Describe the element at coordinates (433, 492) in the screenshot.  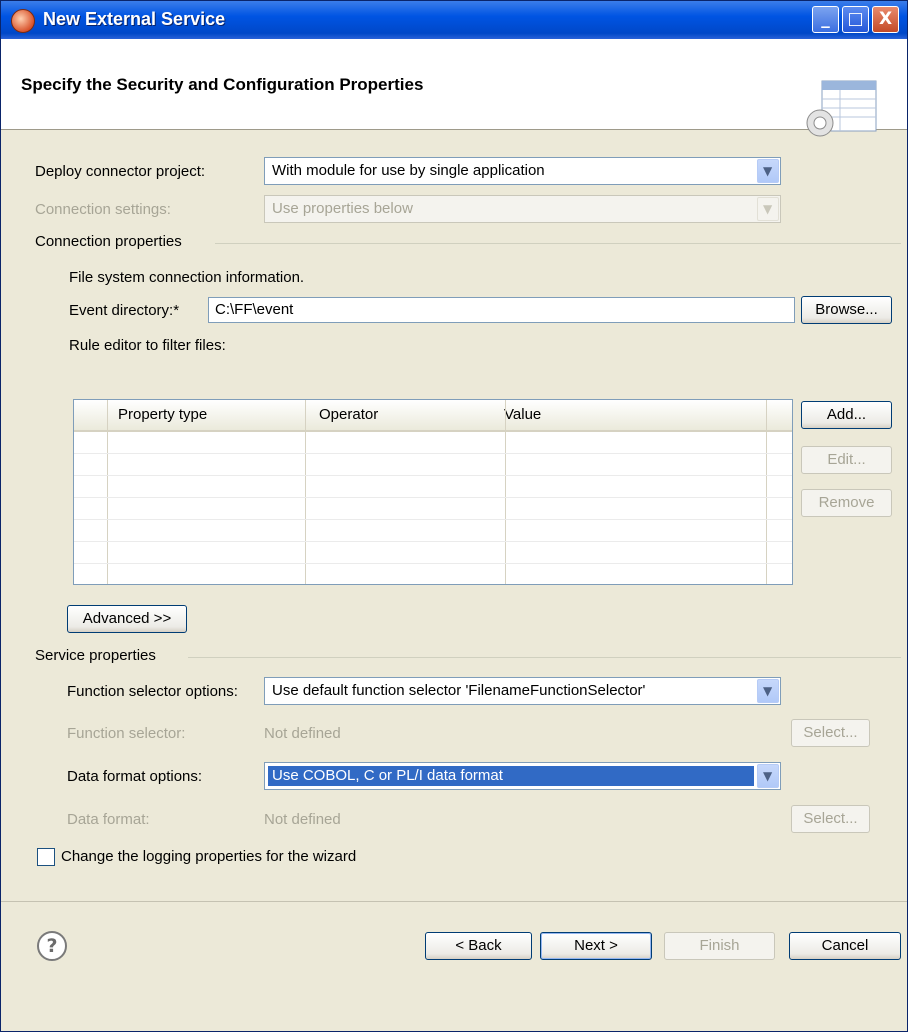
I see `rule-editor-table: Property type Operator Value` at that location.